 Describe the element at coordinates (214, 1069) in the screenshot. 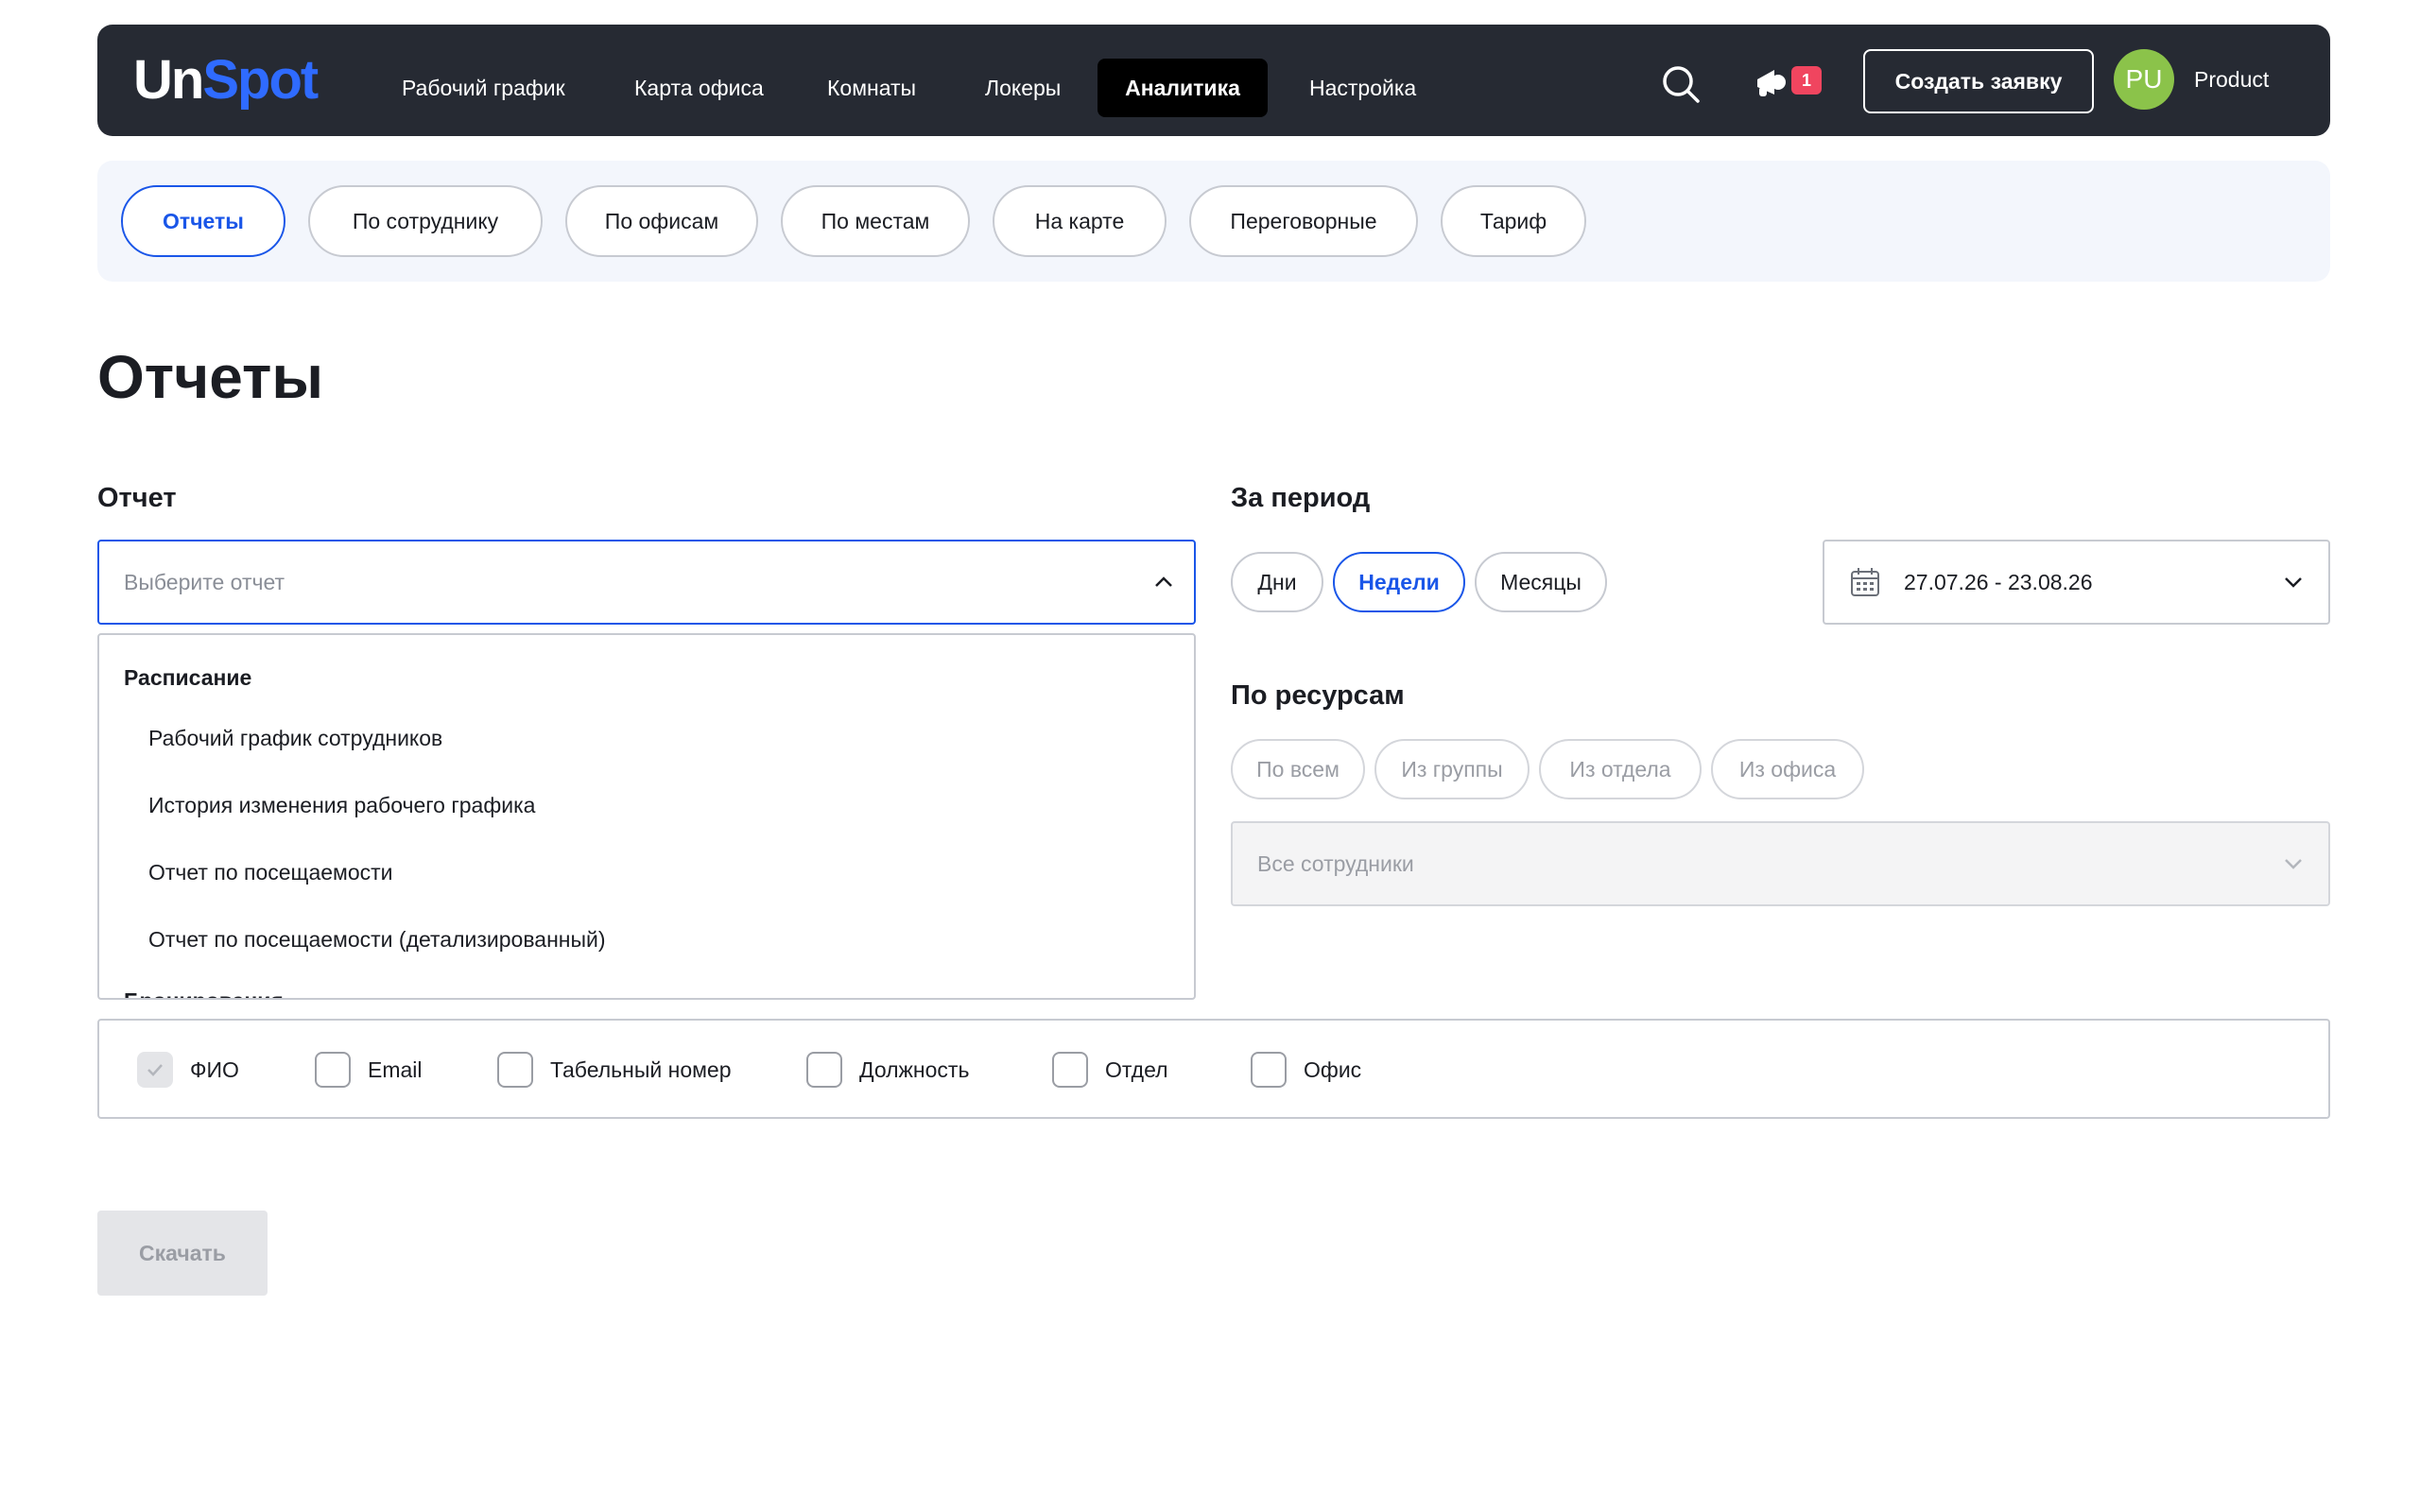

I see `checkbox-label-full-name: ФИО` at that location.